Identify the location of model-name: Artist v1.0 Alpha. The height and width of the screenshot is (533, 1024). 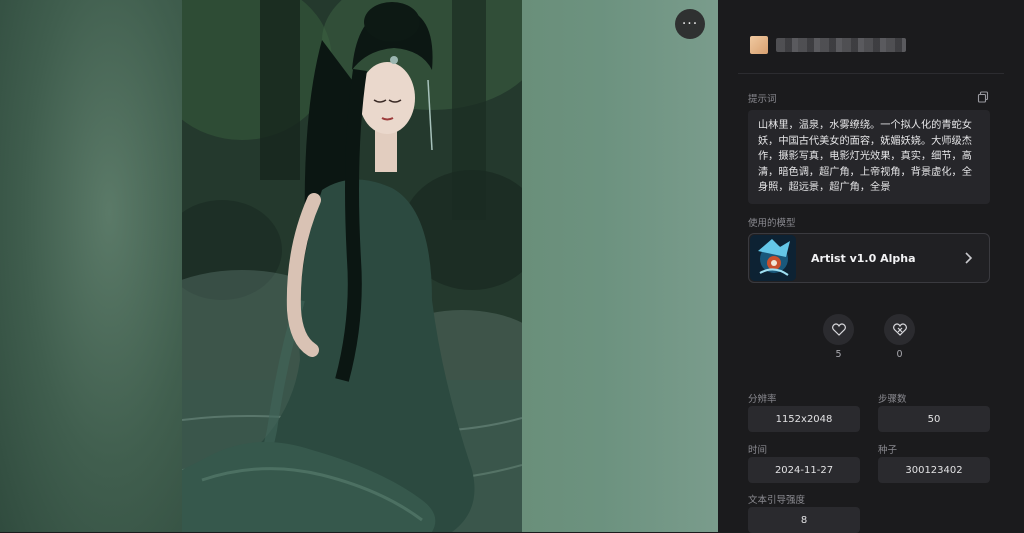
(863, 258).